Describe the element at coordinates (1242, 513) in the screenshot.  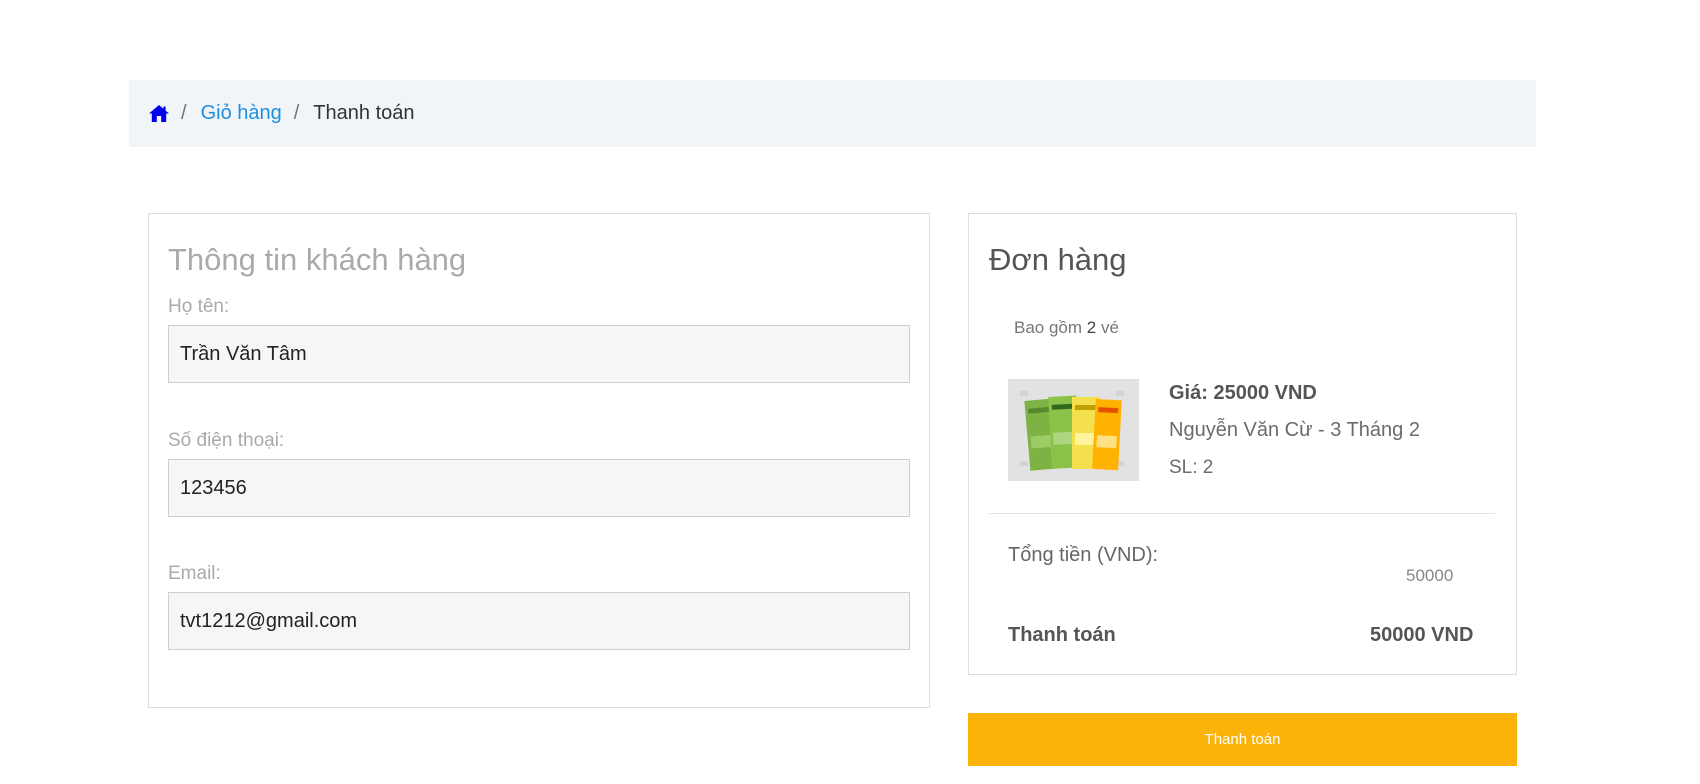
I see `divider` at that location.